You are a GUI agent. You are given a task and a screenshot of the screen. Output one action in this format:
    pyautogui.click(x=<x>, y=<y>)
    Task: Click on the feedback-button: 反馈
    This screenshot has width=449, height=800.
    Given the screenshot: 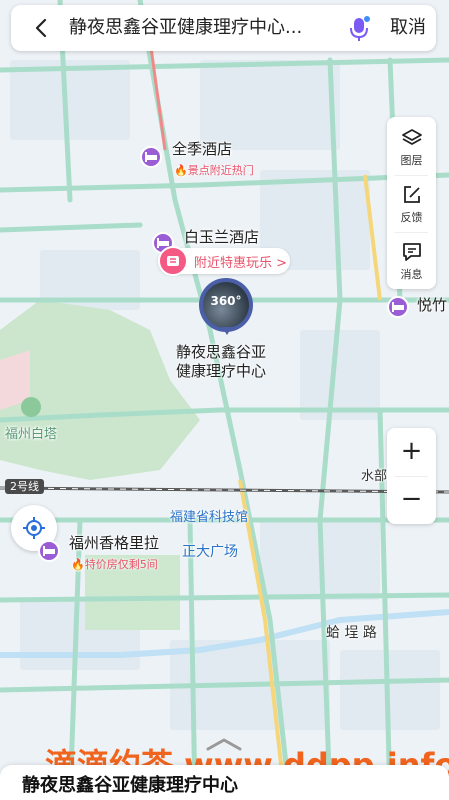 What is the action you would take?
    pyautogui.click(x=411, y=204)
    